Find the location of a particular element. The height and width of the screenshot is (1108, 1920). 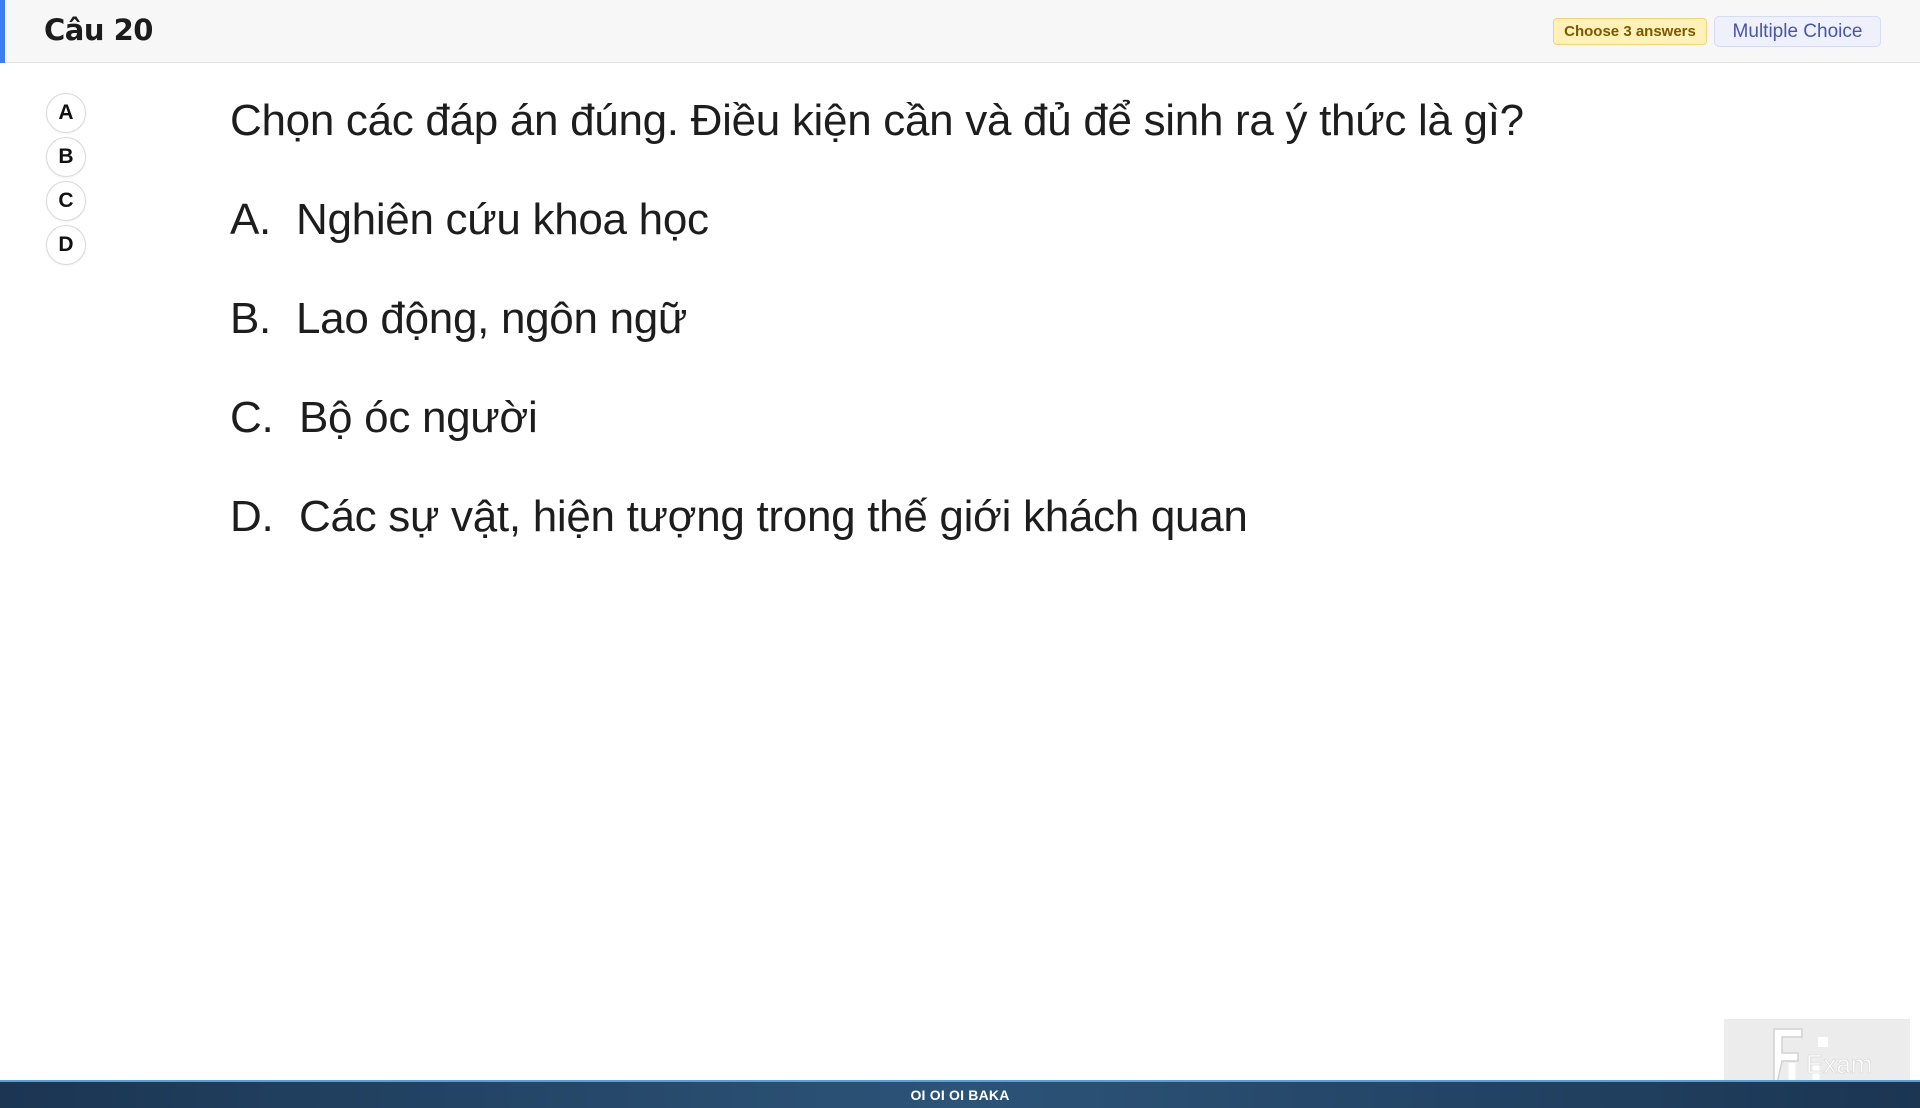

header-accent-bar is located at coordinates (2, 31).